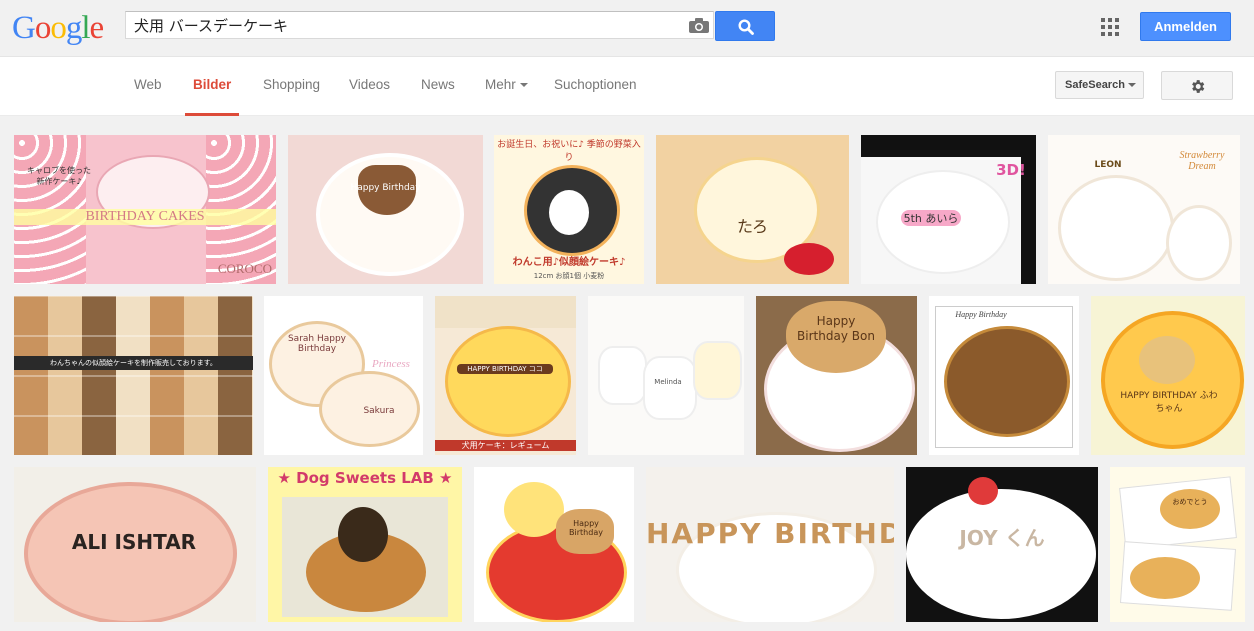 The height and width of the screenshot is (631, 1254). I want to click on image-caption: Melinda, so click(668, 382).